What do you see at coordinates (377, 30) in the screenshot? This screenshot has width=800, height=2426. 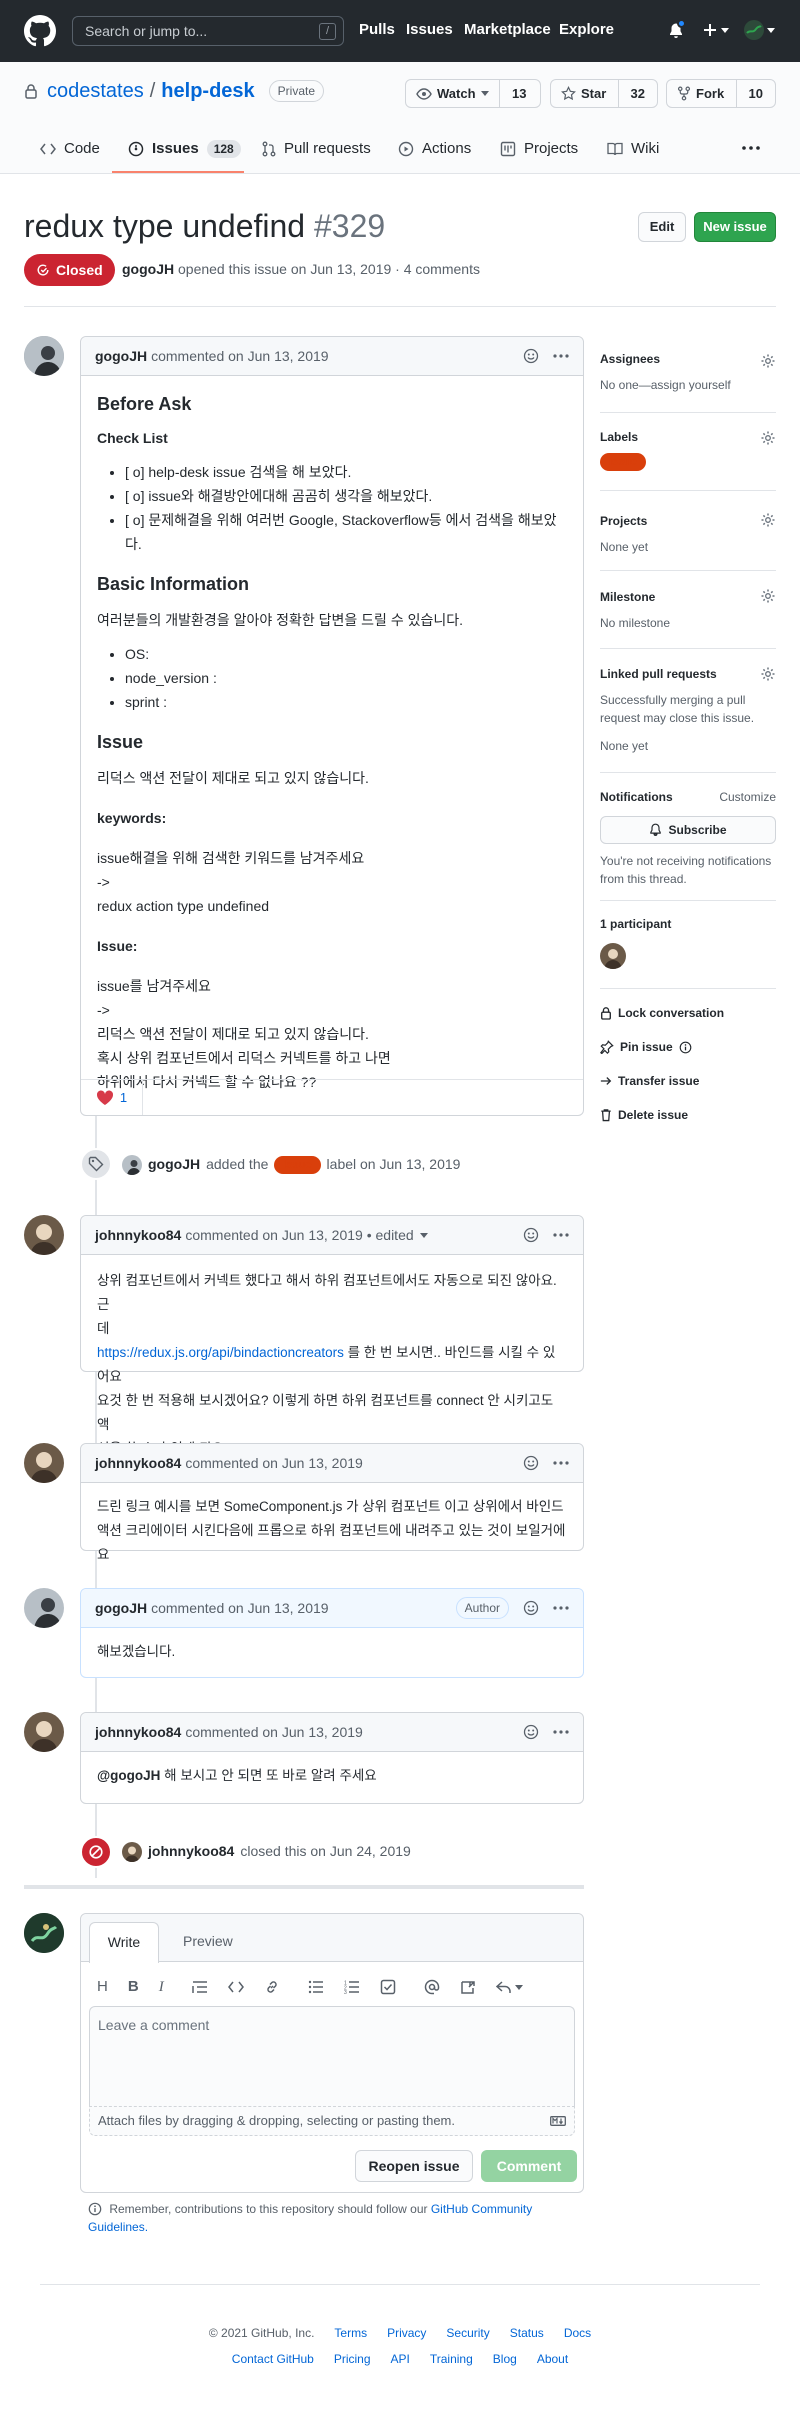 I see `nav-pulls: Pulls` at bounding box center [377, 30].